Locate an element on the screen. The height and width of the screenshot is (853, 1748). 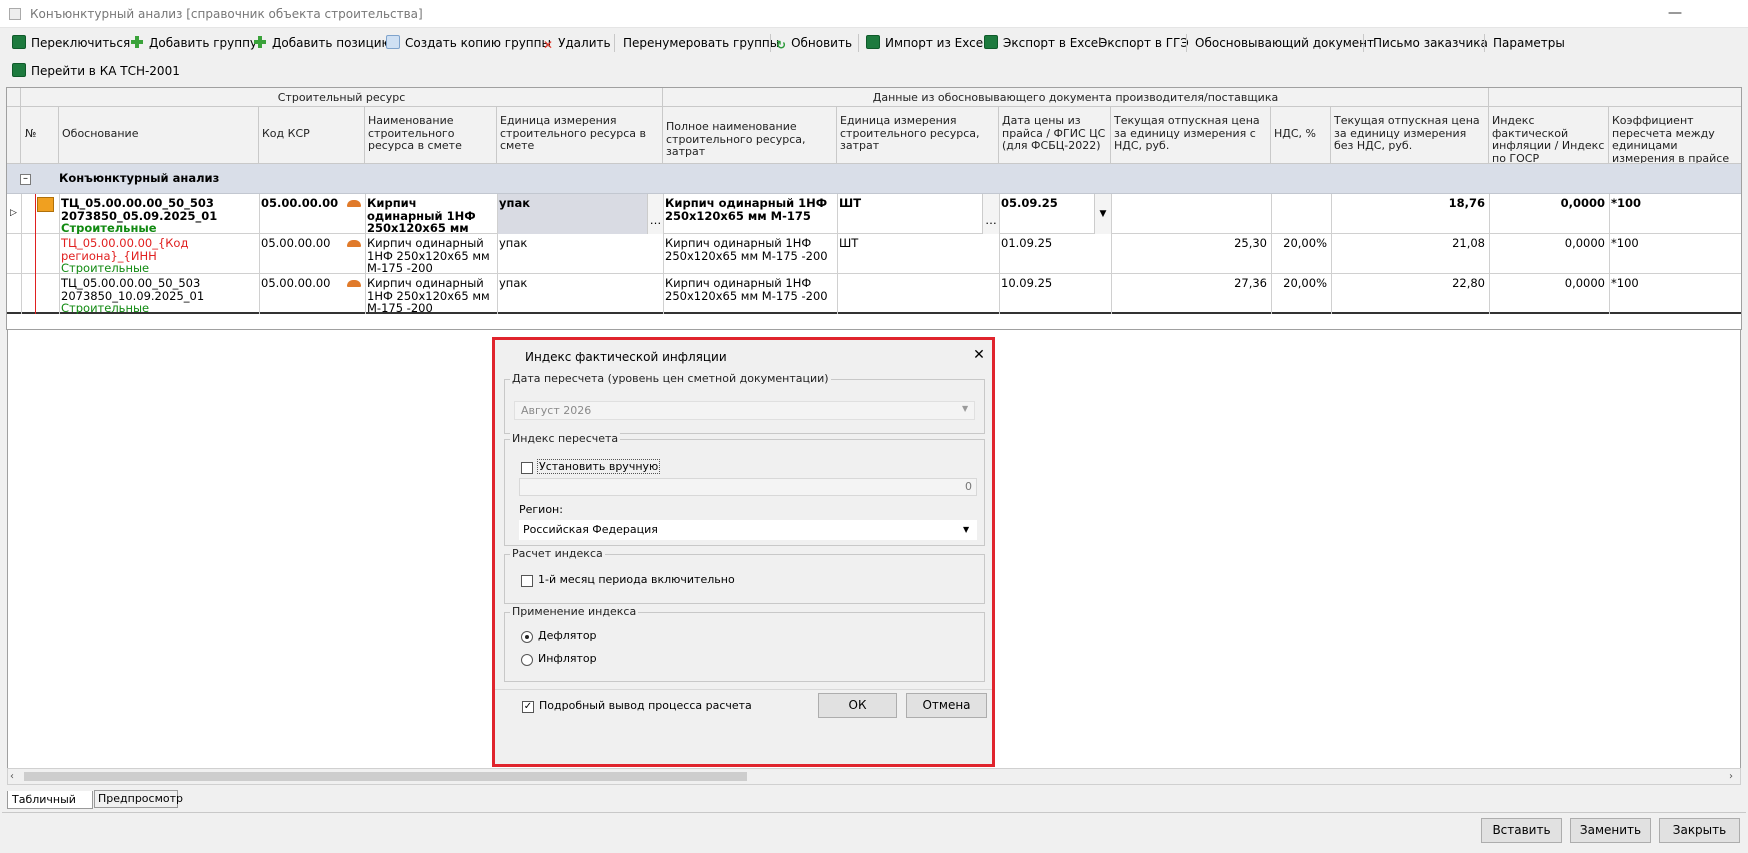
col-header-basis: Обоснование is located at coordinates (159, 135).